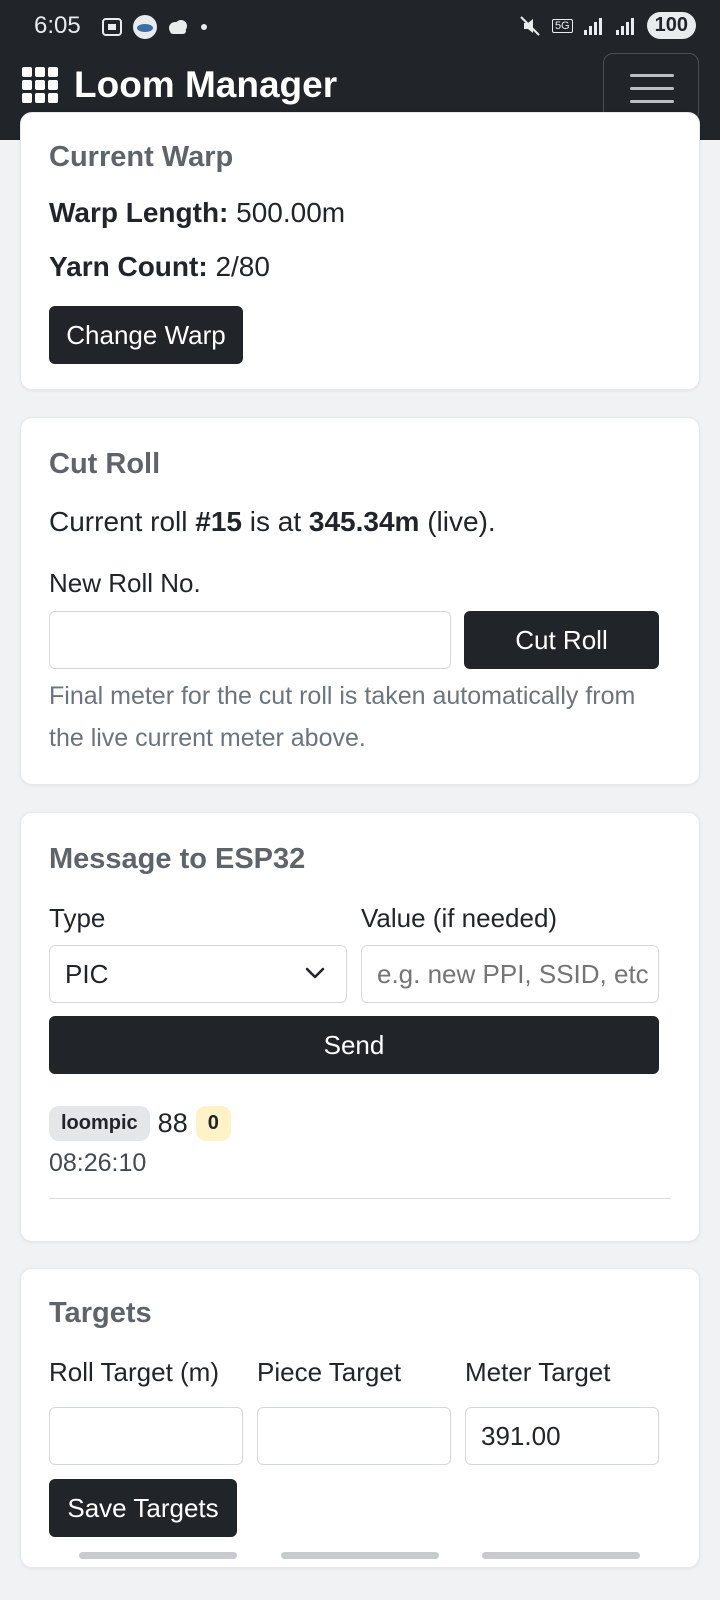  Describe the element at coordinates (457, 521) in the screenshot. I see `current-roll-suffix: (live).` at that location.